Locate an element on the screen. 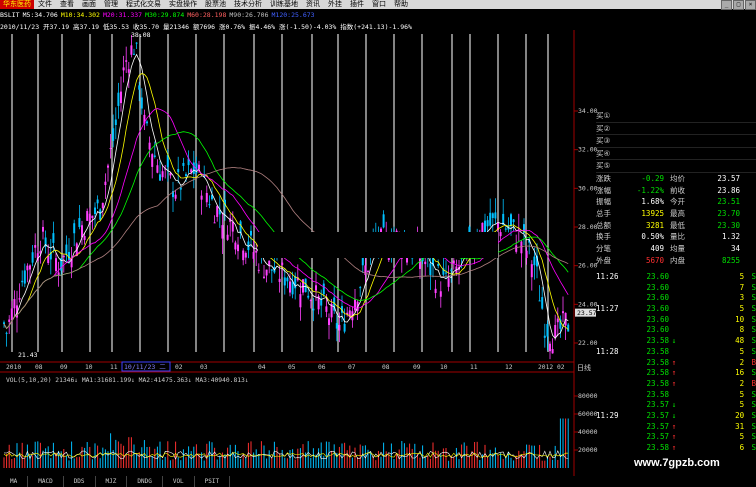  quote-row: 总额 3281 最低 23.30 is located at coordinates (676, 225).